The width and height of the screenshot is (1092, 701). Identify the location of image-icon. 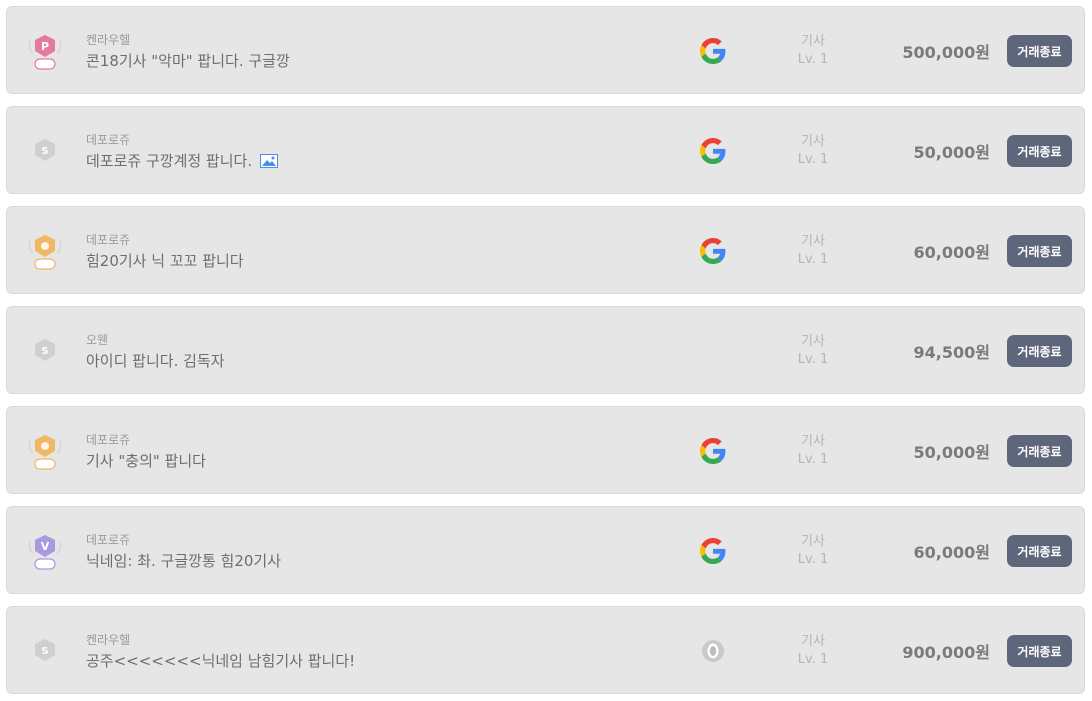
(269, 160).